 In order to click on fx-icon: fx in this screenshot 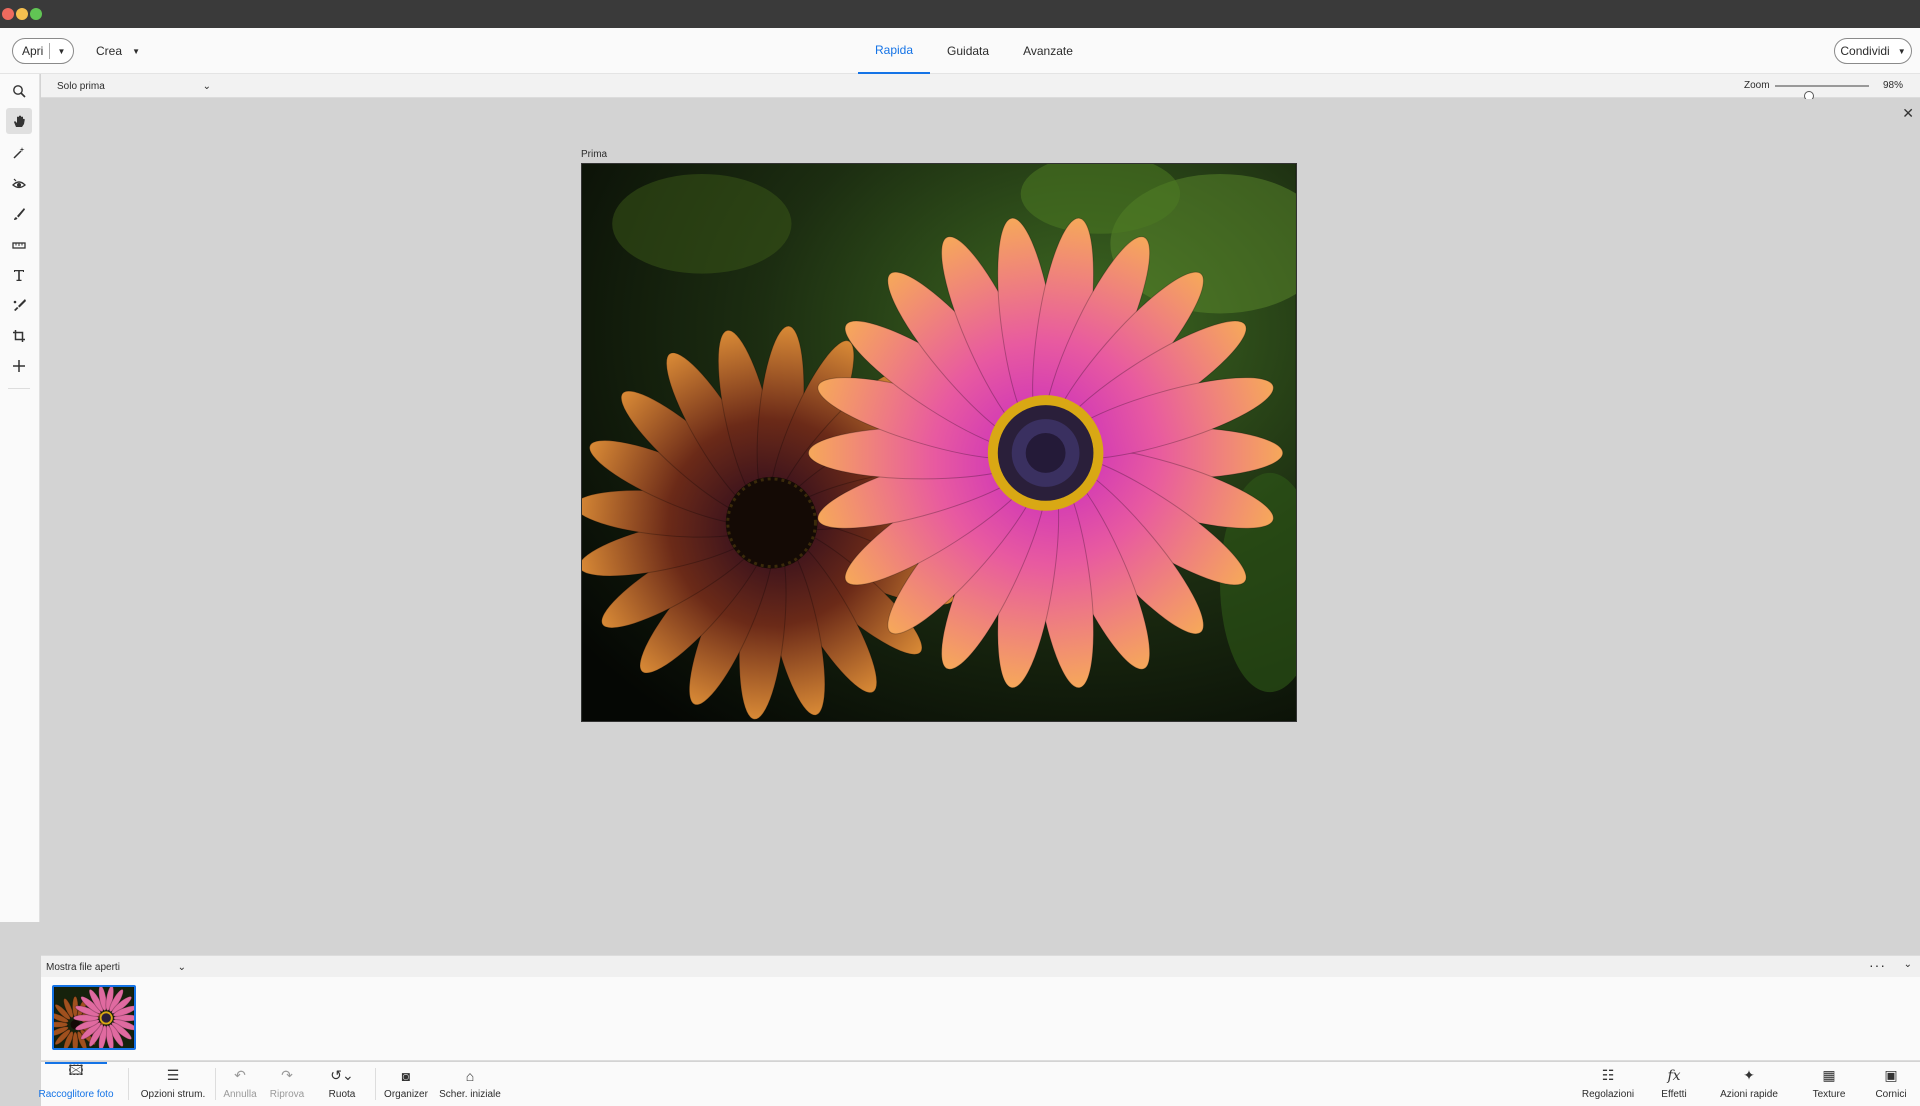, I will do `click(1674, 1076)`.